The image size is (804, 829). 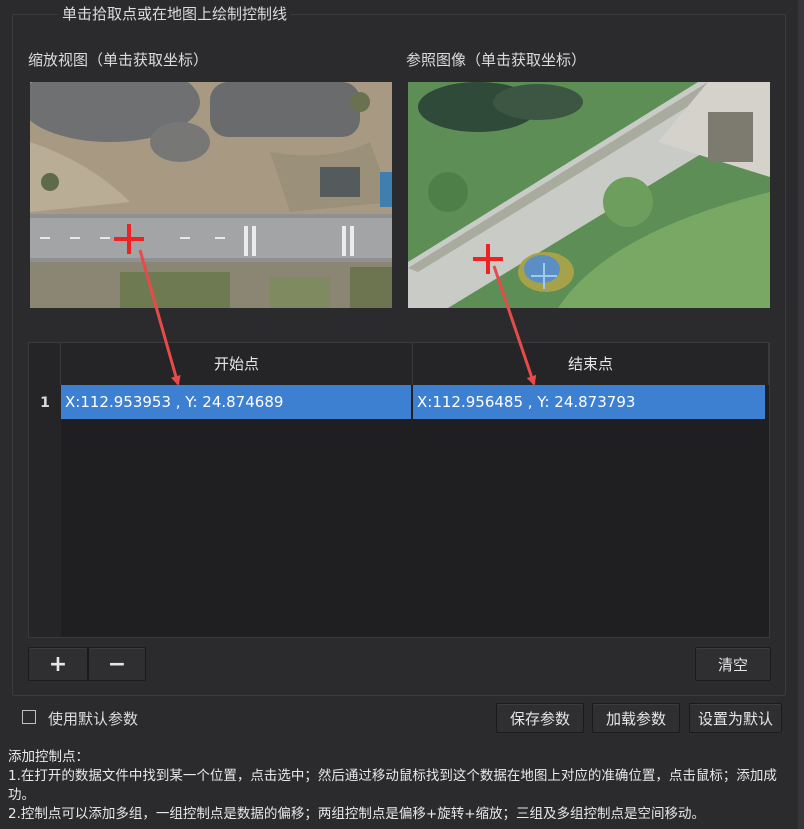 I want to click on remove-point-button: −, so click(x=117, y=664).